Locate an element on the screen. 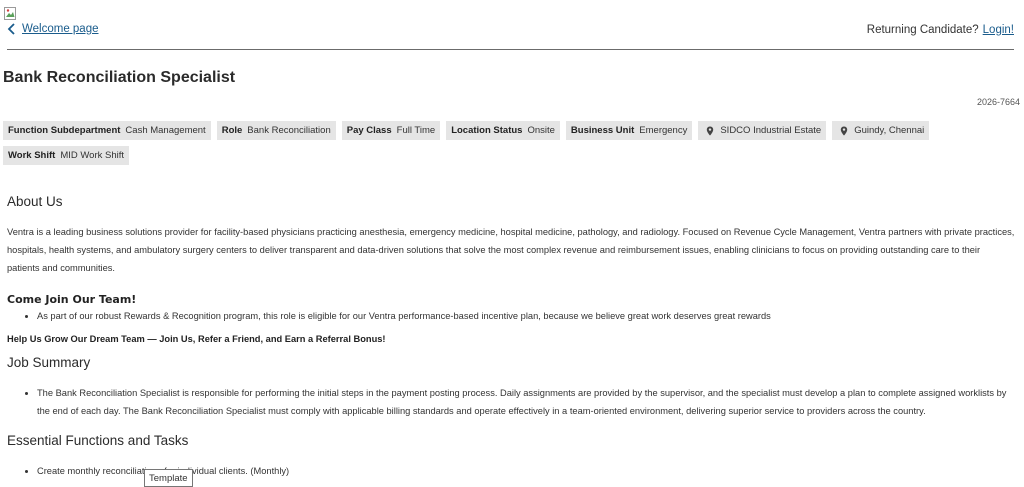 The width and height of the screenshot is (1024, 487). tag-role: Role Bank Reconciliation is located at coordinates (276, 130).